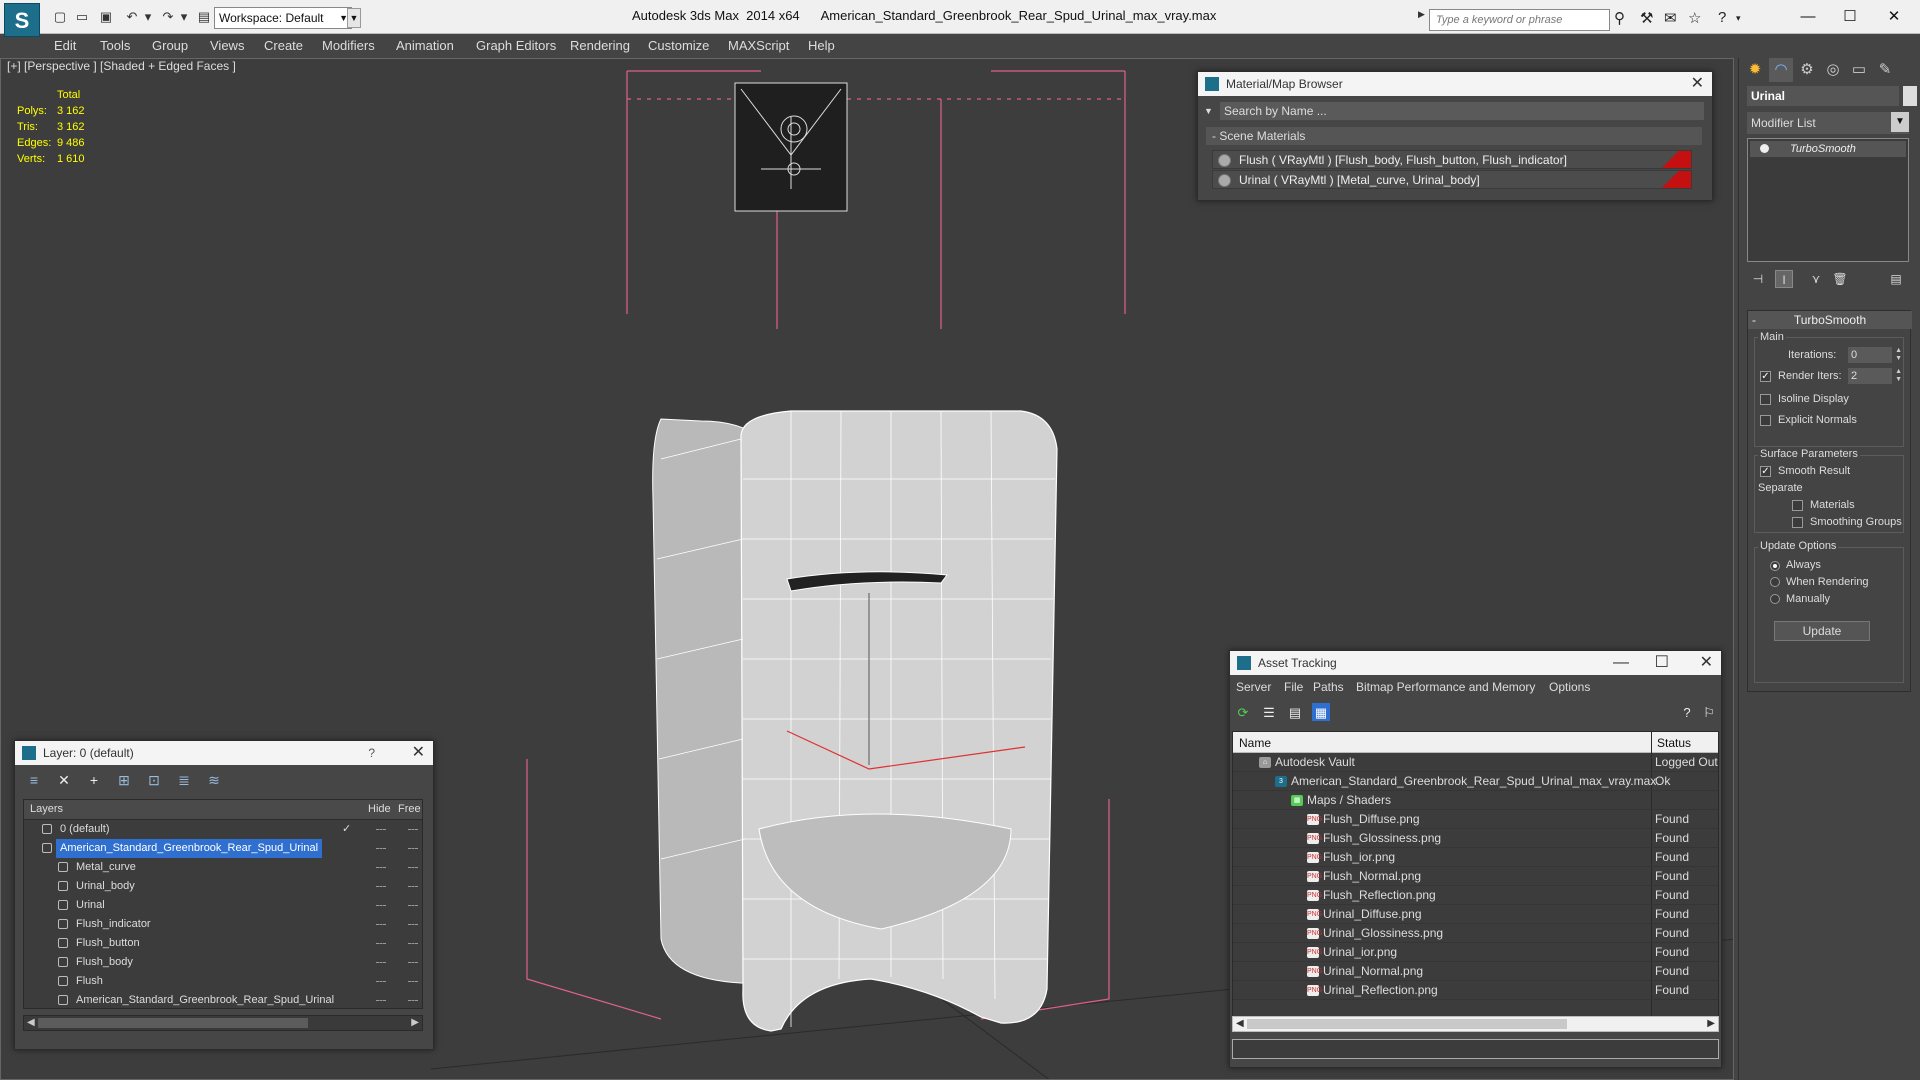  I want to click on delete-layer-icon: ✕, so click(64, 780).